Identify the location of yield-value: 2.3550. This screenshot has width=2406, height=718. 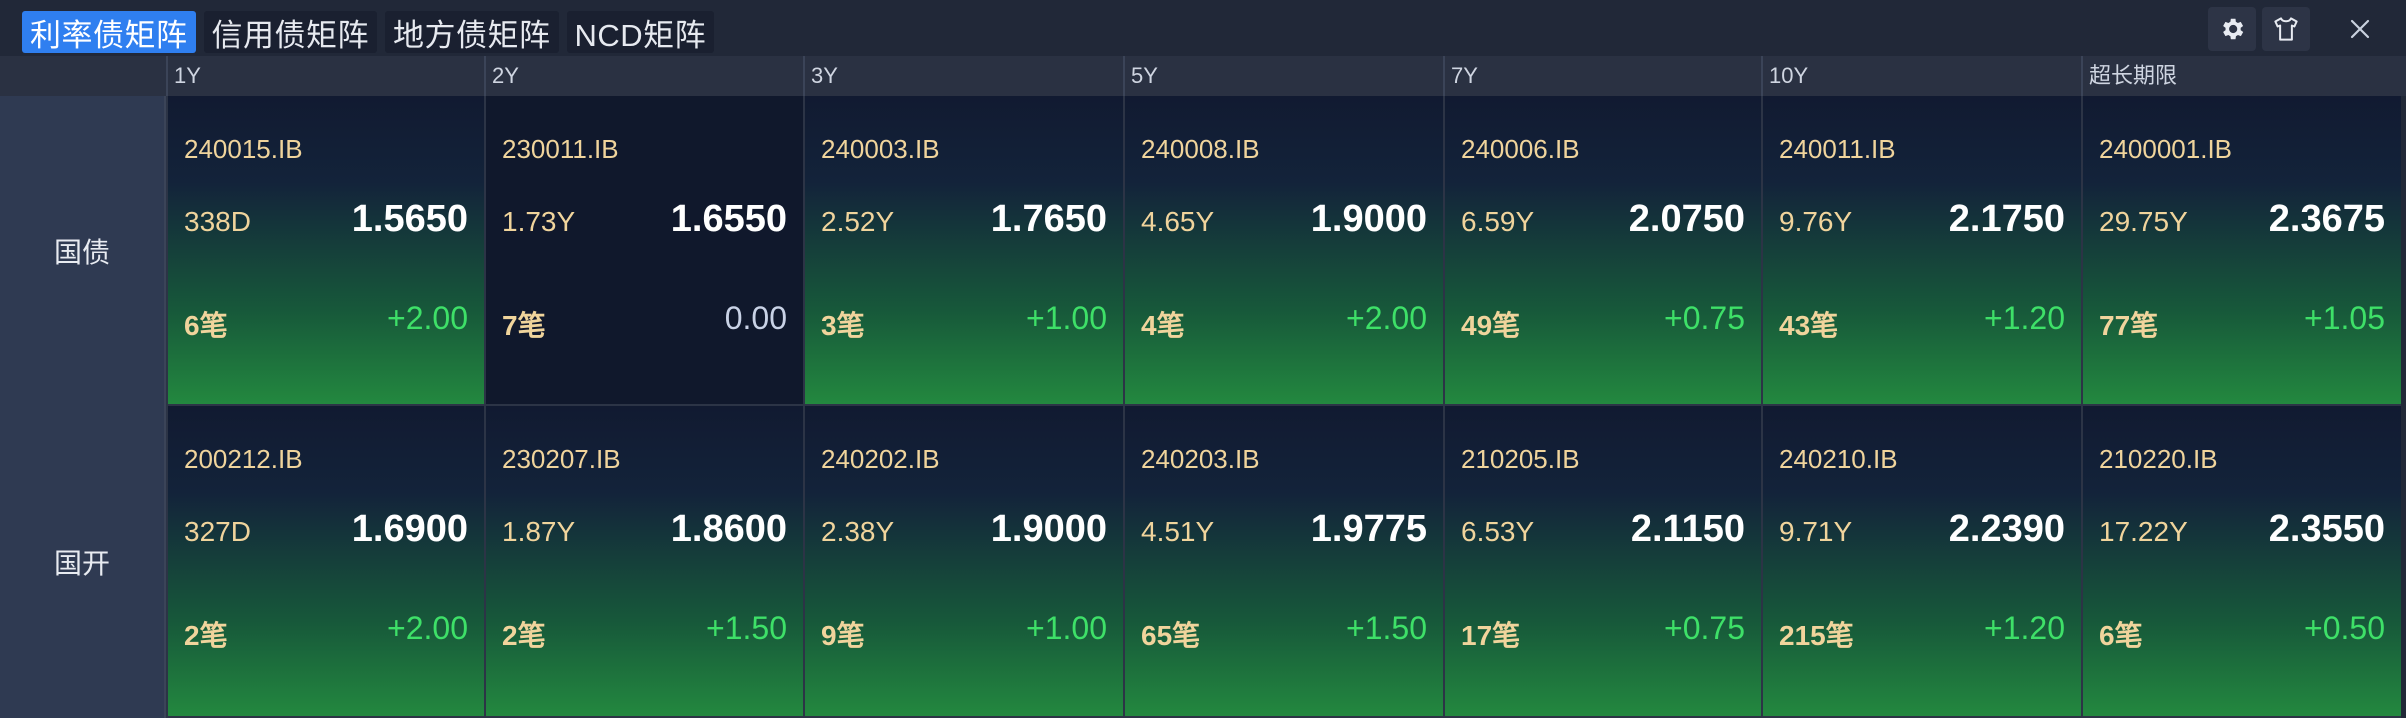
(2326, 529).